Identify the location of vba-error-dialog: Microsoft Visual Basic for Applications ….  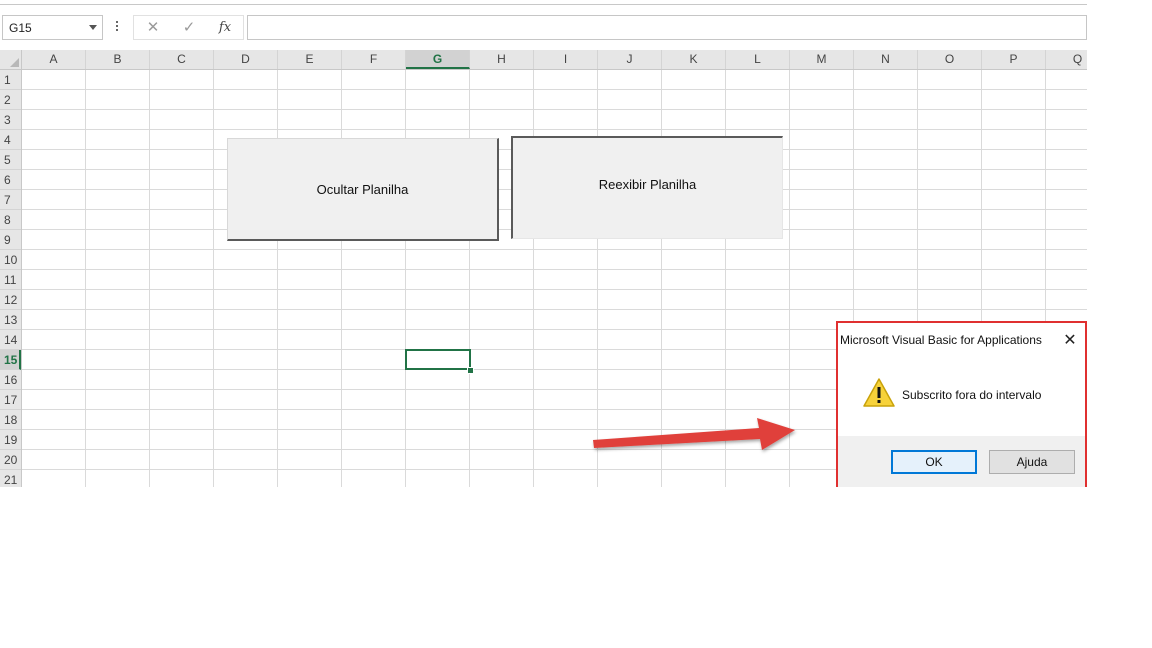
(961, 405).